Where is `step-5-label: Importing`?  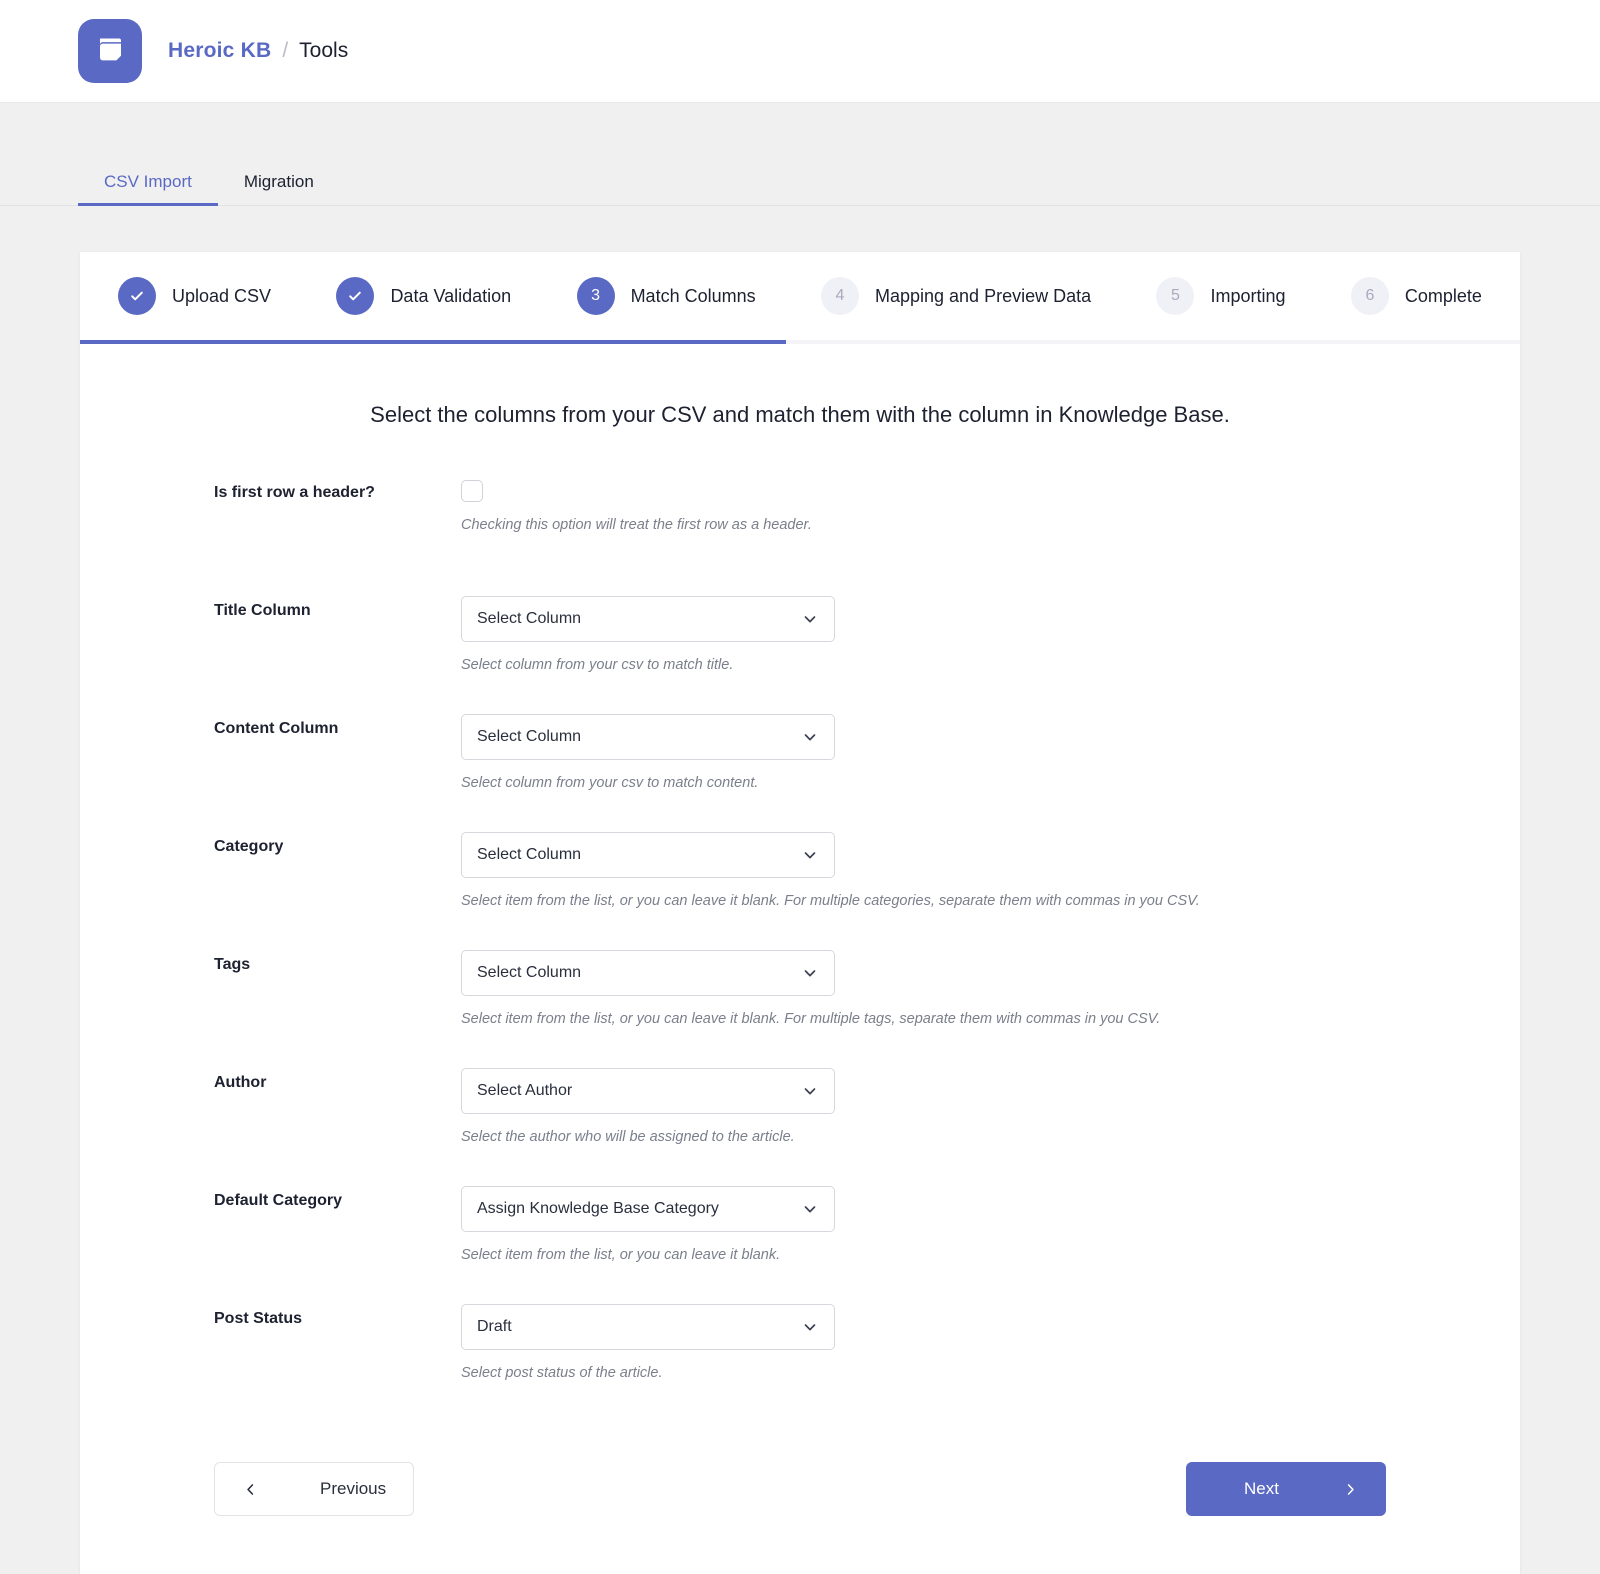 step-5-label: Importing is located at coordinates (1248, 295).